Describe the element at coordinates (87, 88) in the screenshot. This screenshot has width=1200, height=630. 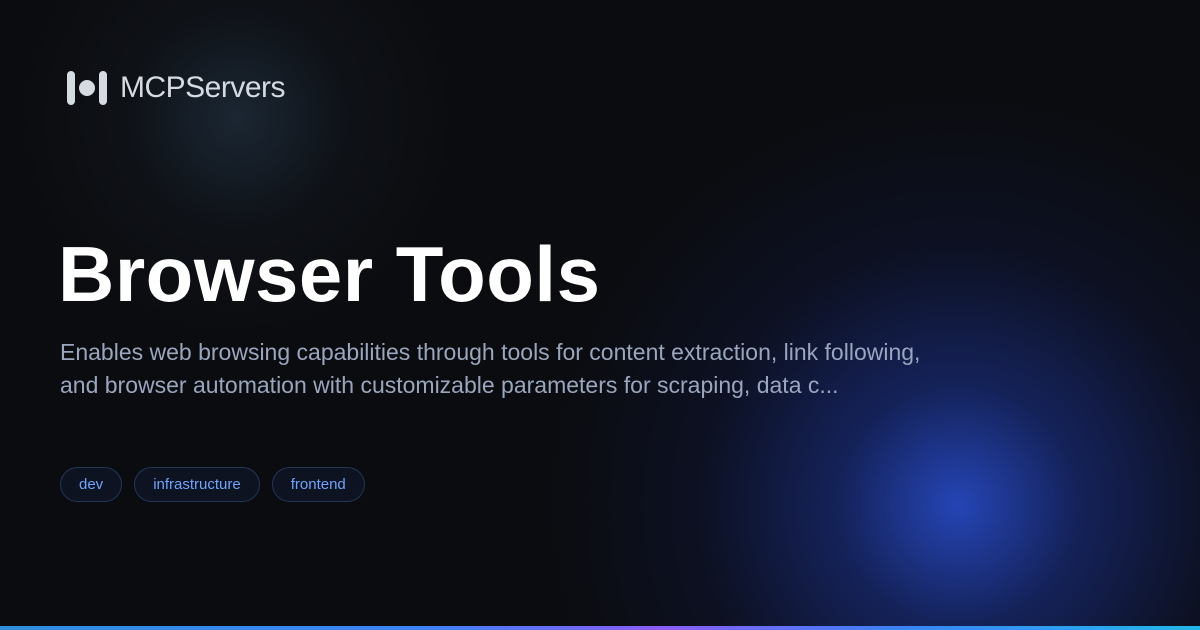
I see `mcp-logo-icon` at that location.